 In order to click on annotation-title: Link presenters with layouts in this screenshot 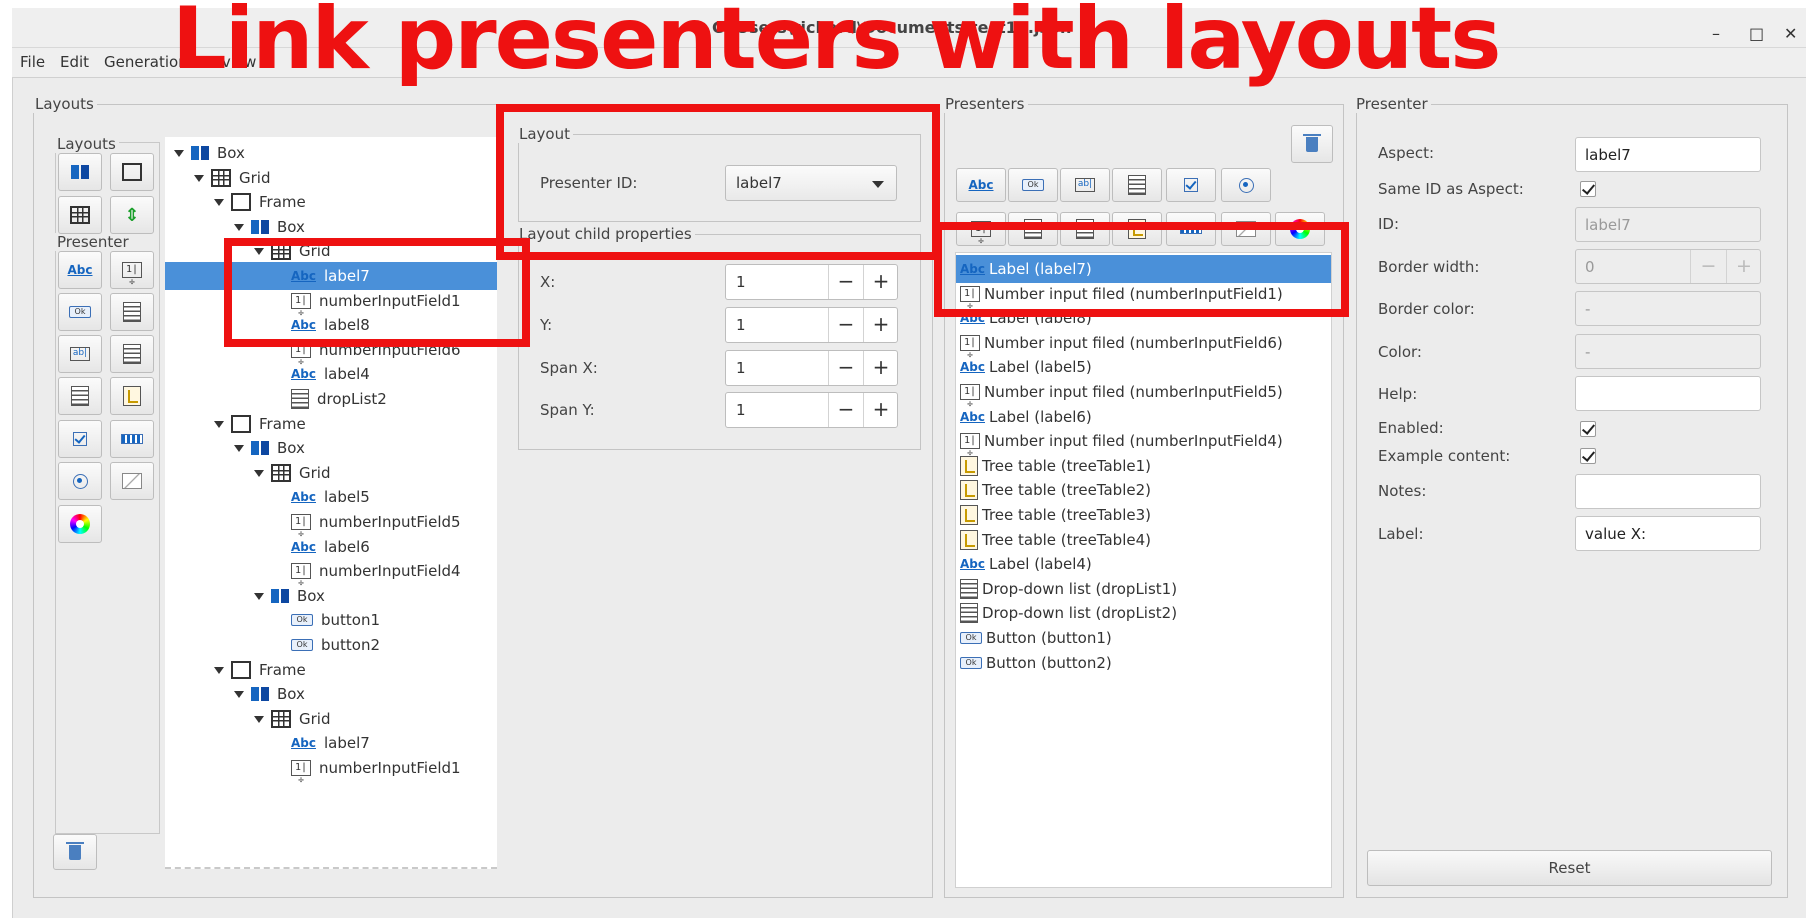, I will do `click(836, 44)`.